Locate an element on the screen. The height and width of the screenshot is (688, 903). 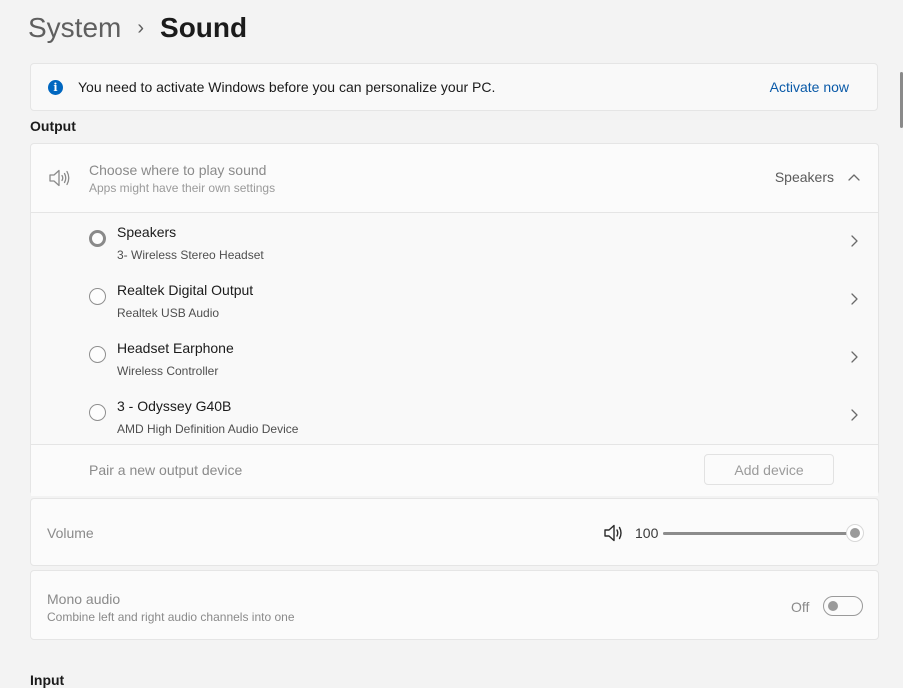
output-title: Choose where to play sound is located at coordinates (178, 170).